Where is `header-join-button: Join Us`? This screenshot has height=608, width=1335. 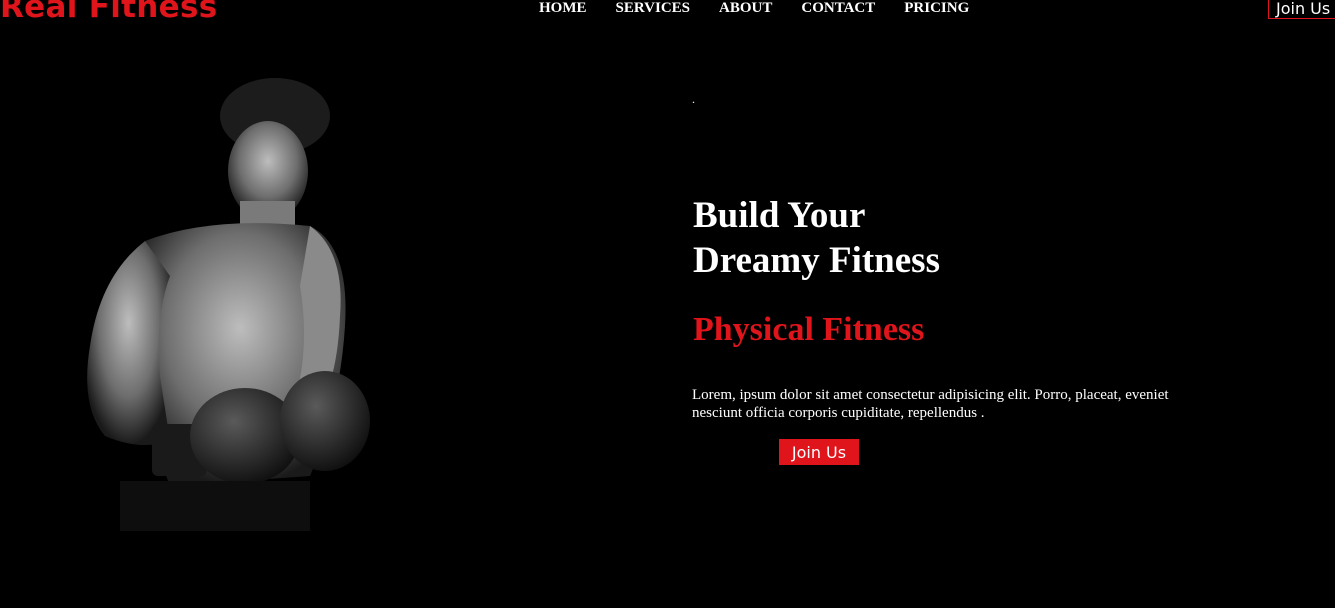 header-join-button: Join Us is located at coordinates (1301, 9).